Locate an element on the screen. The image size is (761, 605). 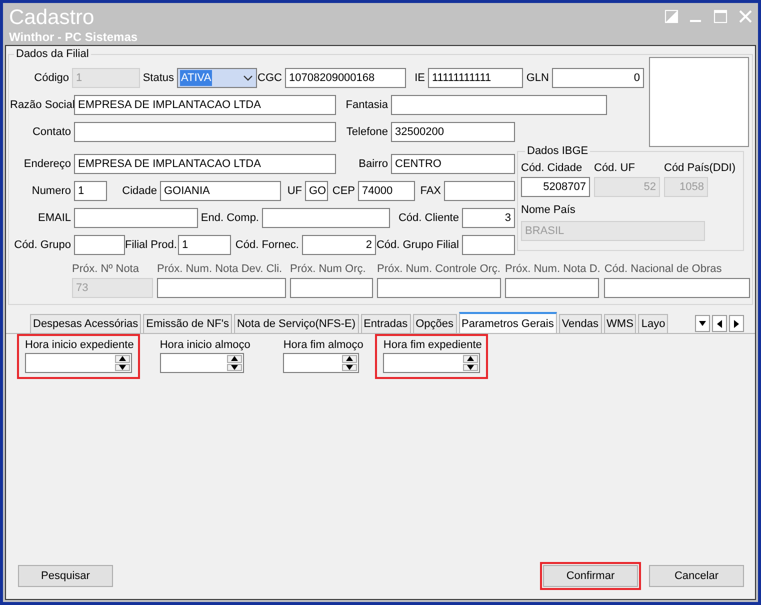
tab: Emissão de NF's is located at coordinates (187, 323).